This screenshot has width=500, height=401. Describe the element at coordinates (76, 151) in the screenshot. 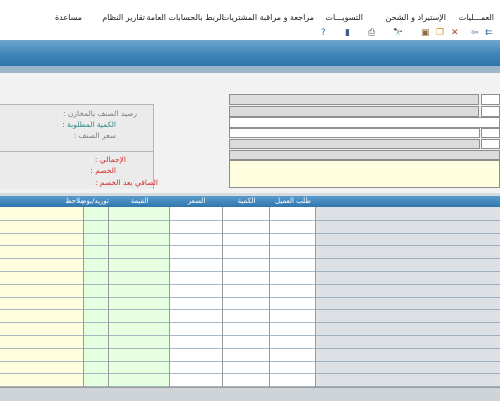

I see `panel-divider` at that location.